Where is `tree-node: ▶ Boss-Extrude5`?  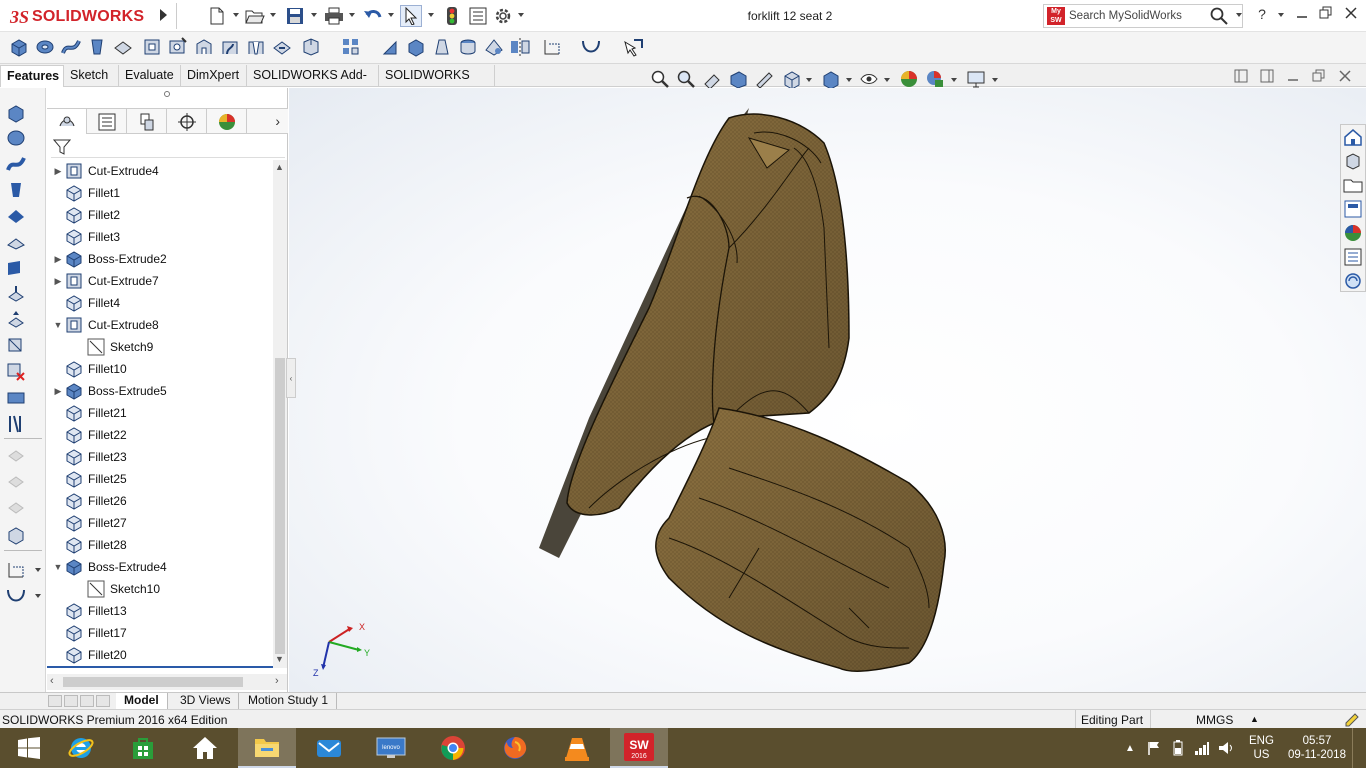 tree-node: ▶ Boss-Extrude5 is located at coordinates (109, 391).